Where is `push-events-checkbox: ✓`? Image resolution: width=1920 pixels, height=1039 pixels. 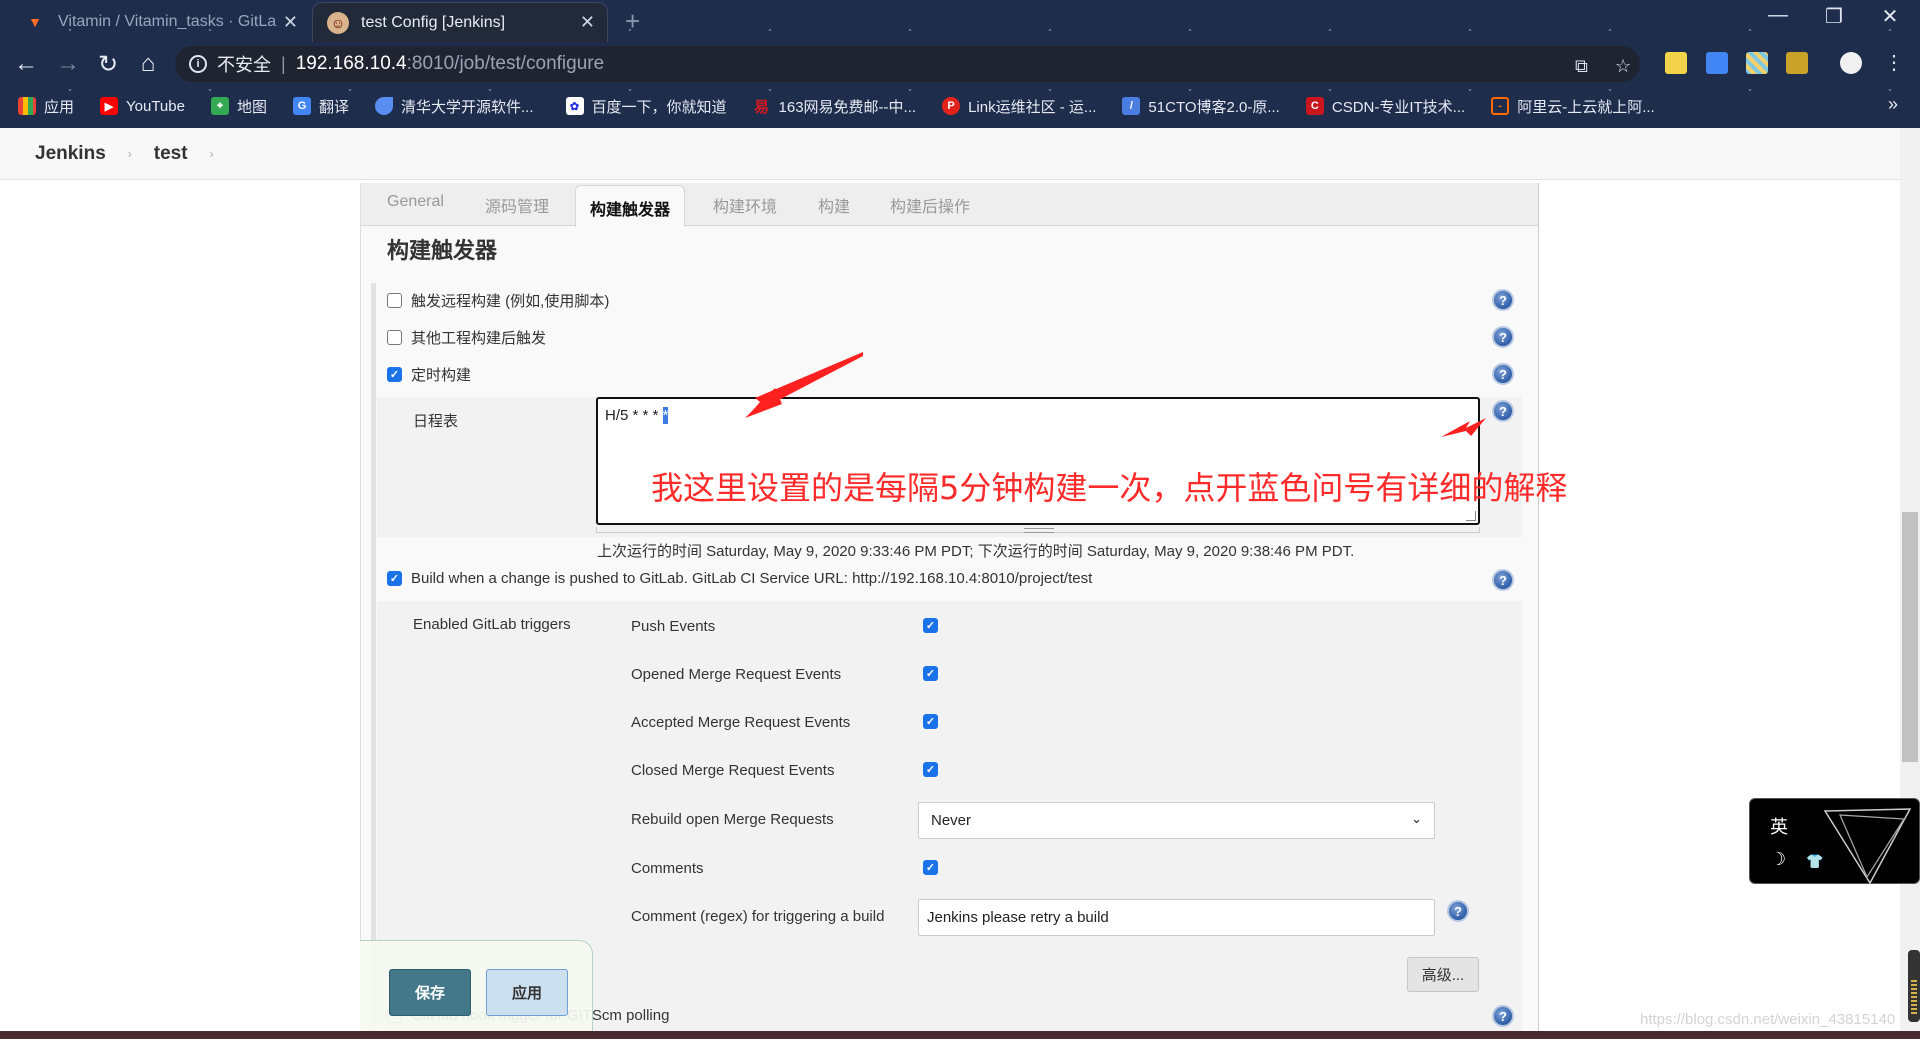
push-events-checkbox: ✓ is located at coordinates (930, 625).